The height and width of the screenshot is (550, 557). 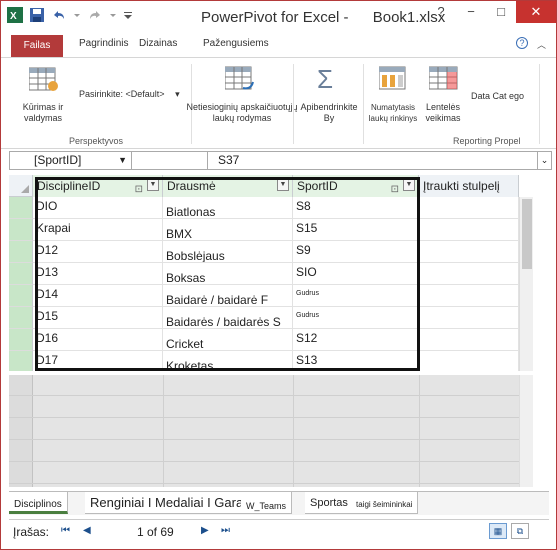 I want to click on table-cell-sport: S8, so click(x=356, y=208).